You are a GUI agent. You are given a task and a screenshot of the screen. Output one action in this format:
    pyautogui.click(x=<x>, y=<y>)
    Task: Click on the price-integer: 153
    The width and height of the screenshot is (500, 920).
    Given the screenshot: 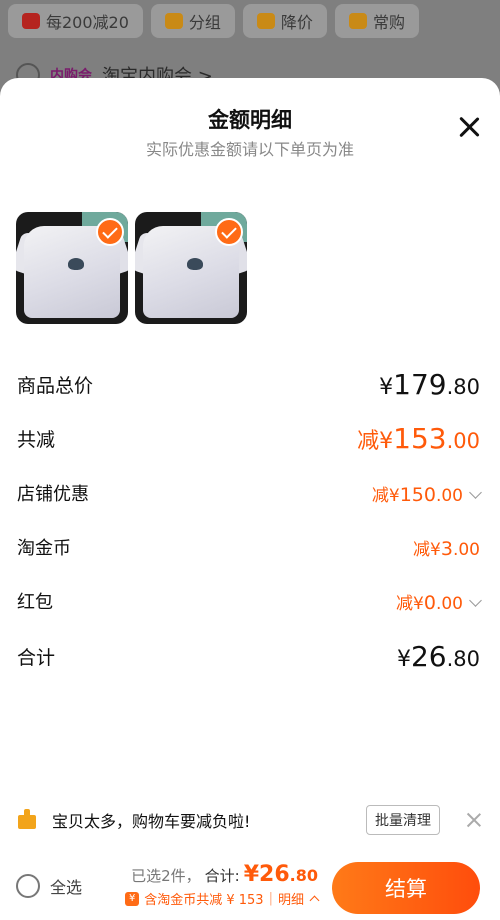 What is the action you would take?
    pyautogui.click(x=420, y=438)
    